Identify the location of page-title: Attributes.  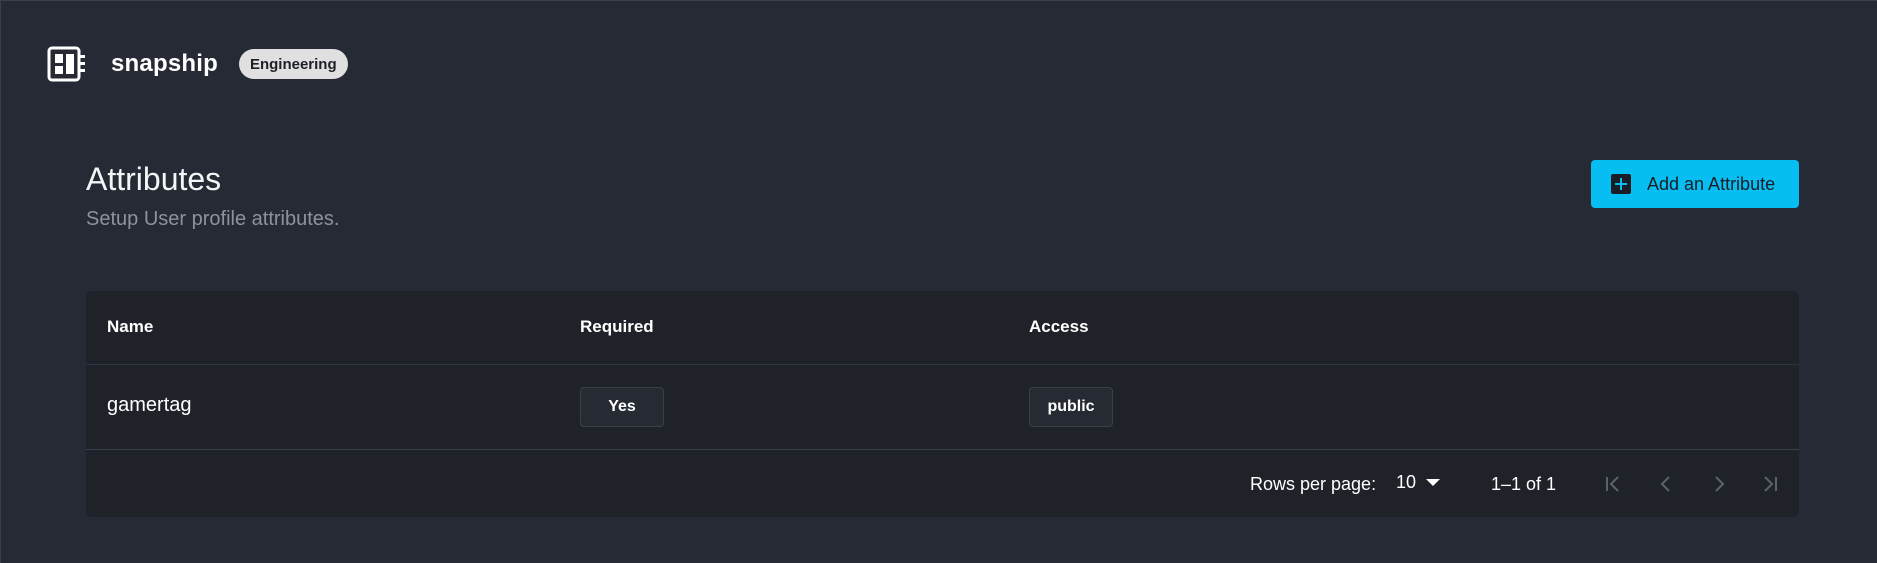
(154, 179).